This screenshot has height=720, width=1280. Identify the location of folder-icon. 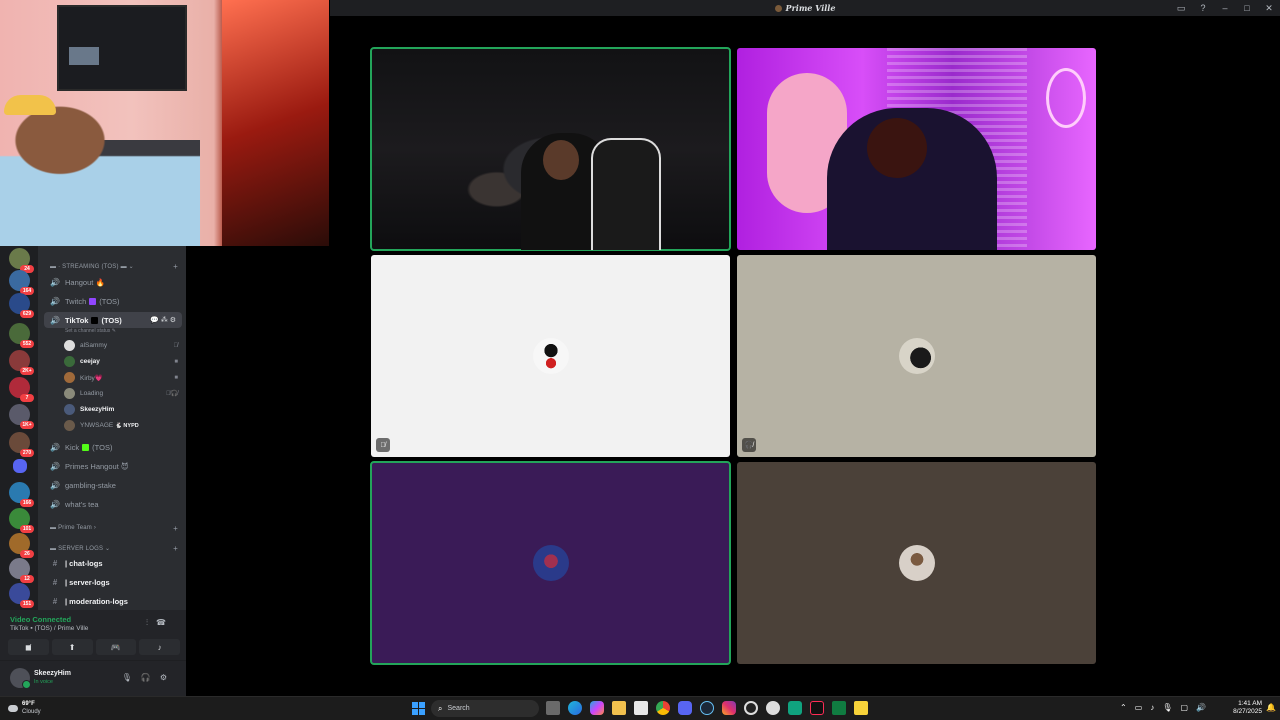
(20, 466).